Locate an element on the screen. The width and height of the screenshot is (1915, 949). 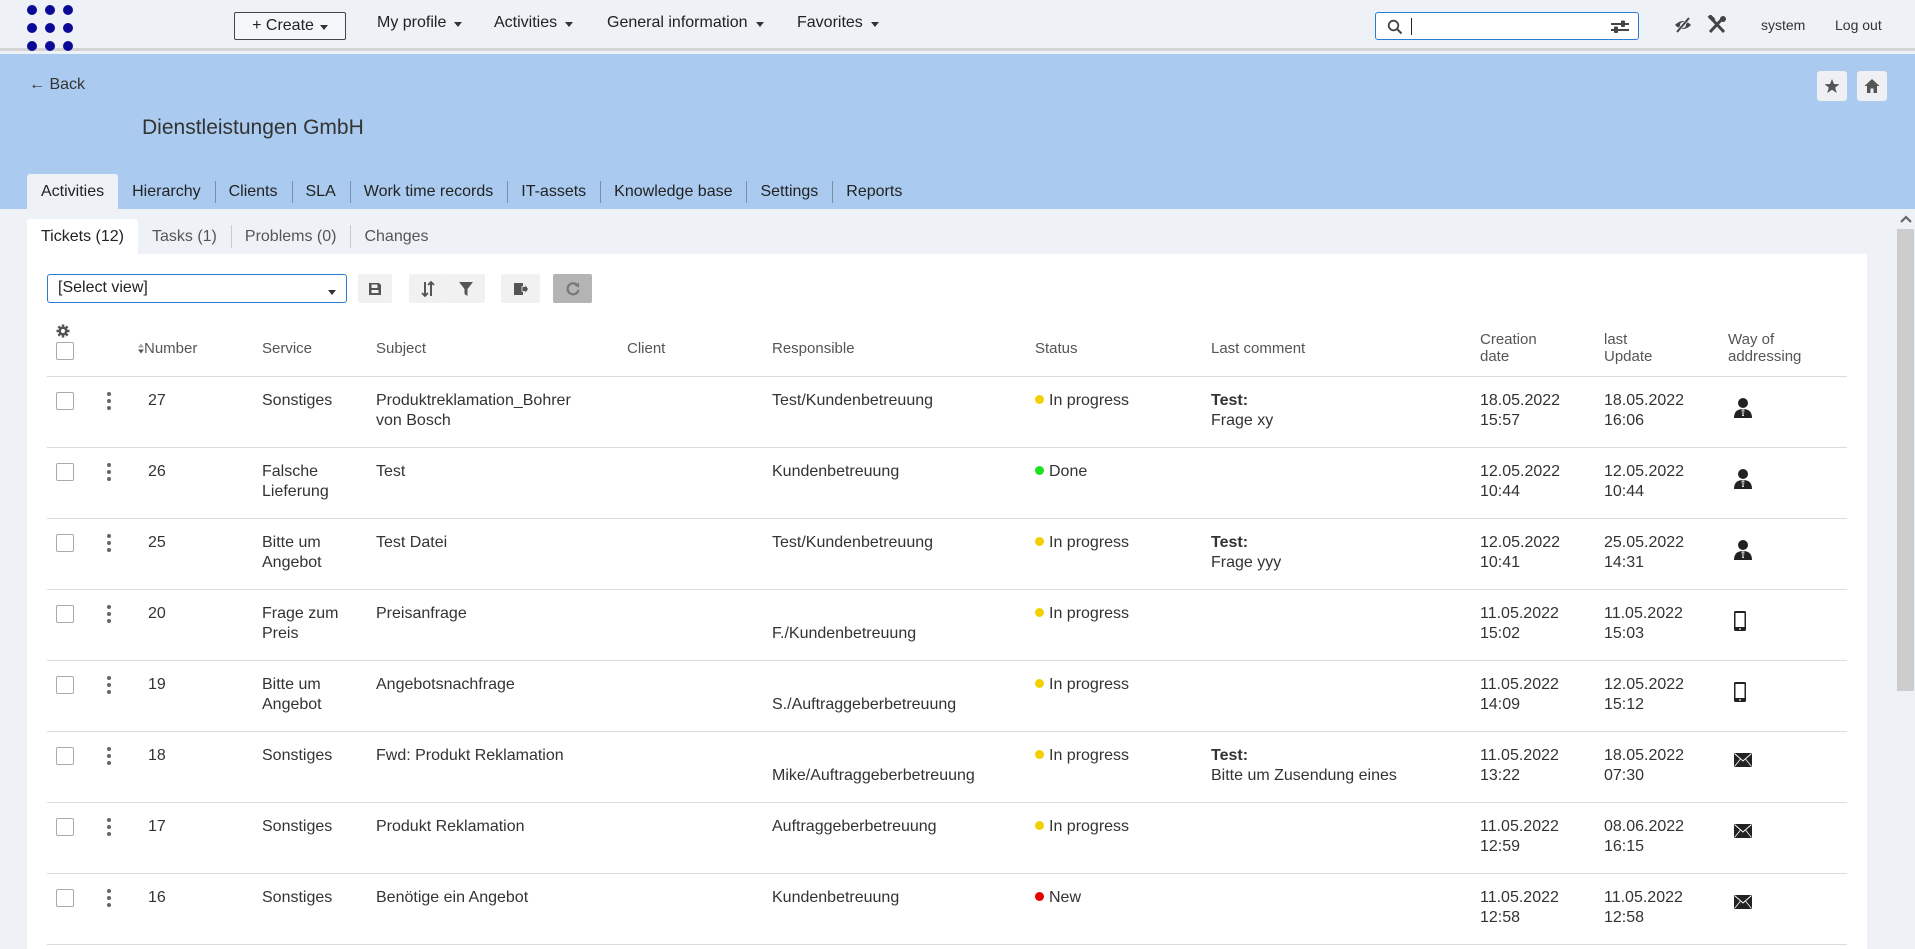
refresh-button is located at coordinates (572, 288).